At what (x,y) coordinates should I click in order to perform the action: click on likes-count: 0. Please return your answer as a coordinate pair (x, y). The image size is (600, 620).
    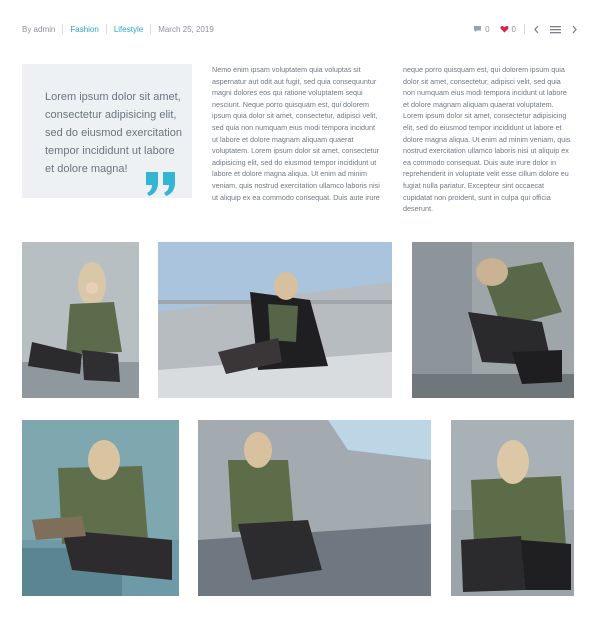
    Looking at the image, I should click on (513, 29).